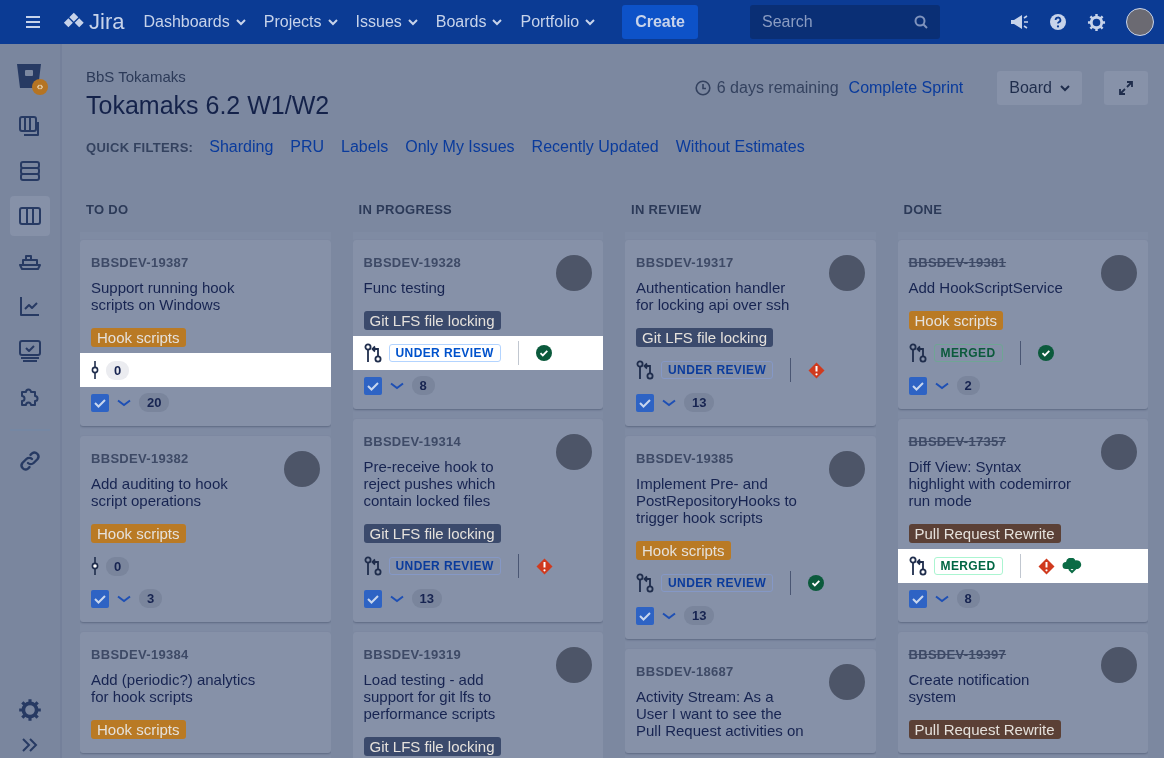  What do you see at coordinates (300, 22) in the screenshot?
I see `nav-menu: Projects` at bounding box center [300, 22].